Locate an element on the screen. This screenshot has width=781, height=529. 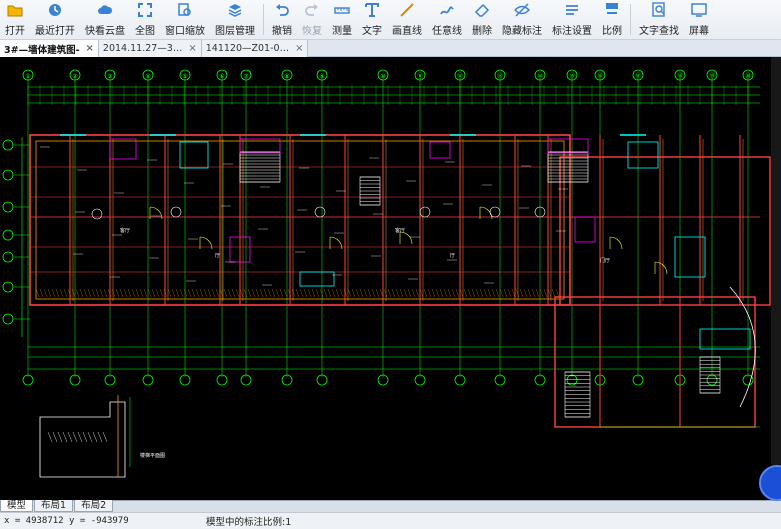
measure-icon is located at coordinates (342, 10).